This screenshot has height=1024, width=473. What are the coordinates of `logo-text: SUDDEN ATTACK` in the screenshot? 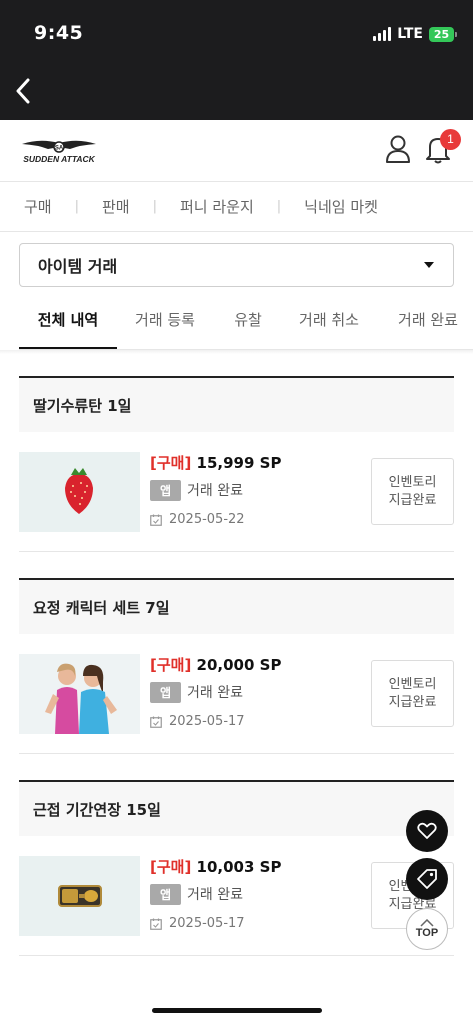 It's located at (59, 159).